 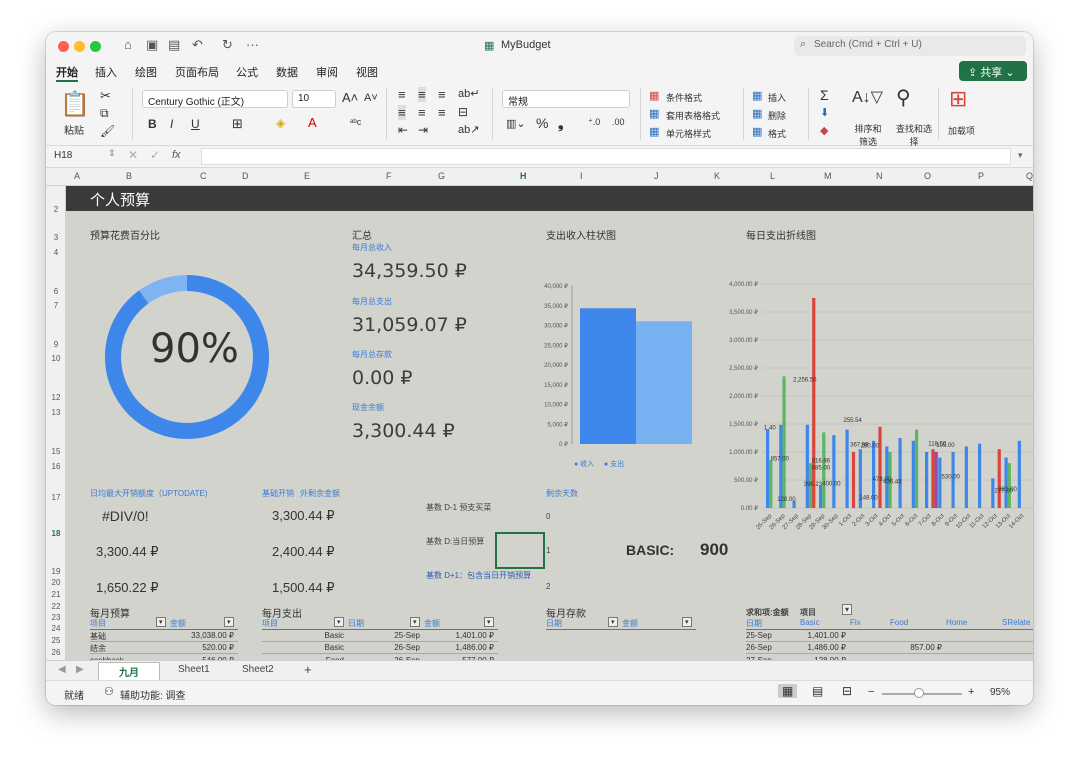 What do you see at coordinates (868, 135) in the screenshot?
I see `sort-filter-label: 排序和筛选` at bounding box center [868, 135].